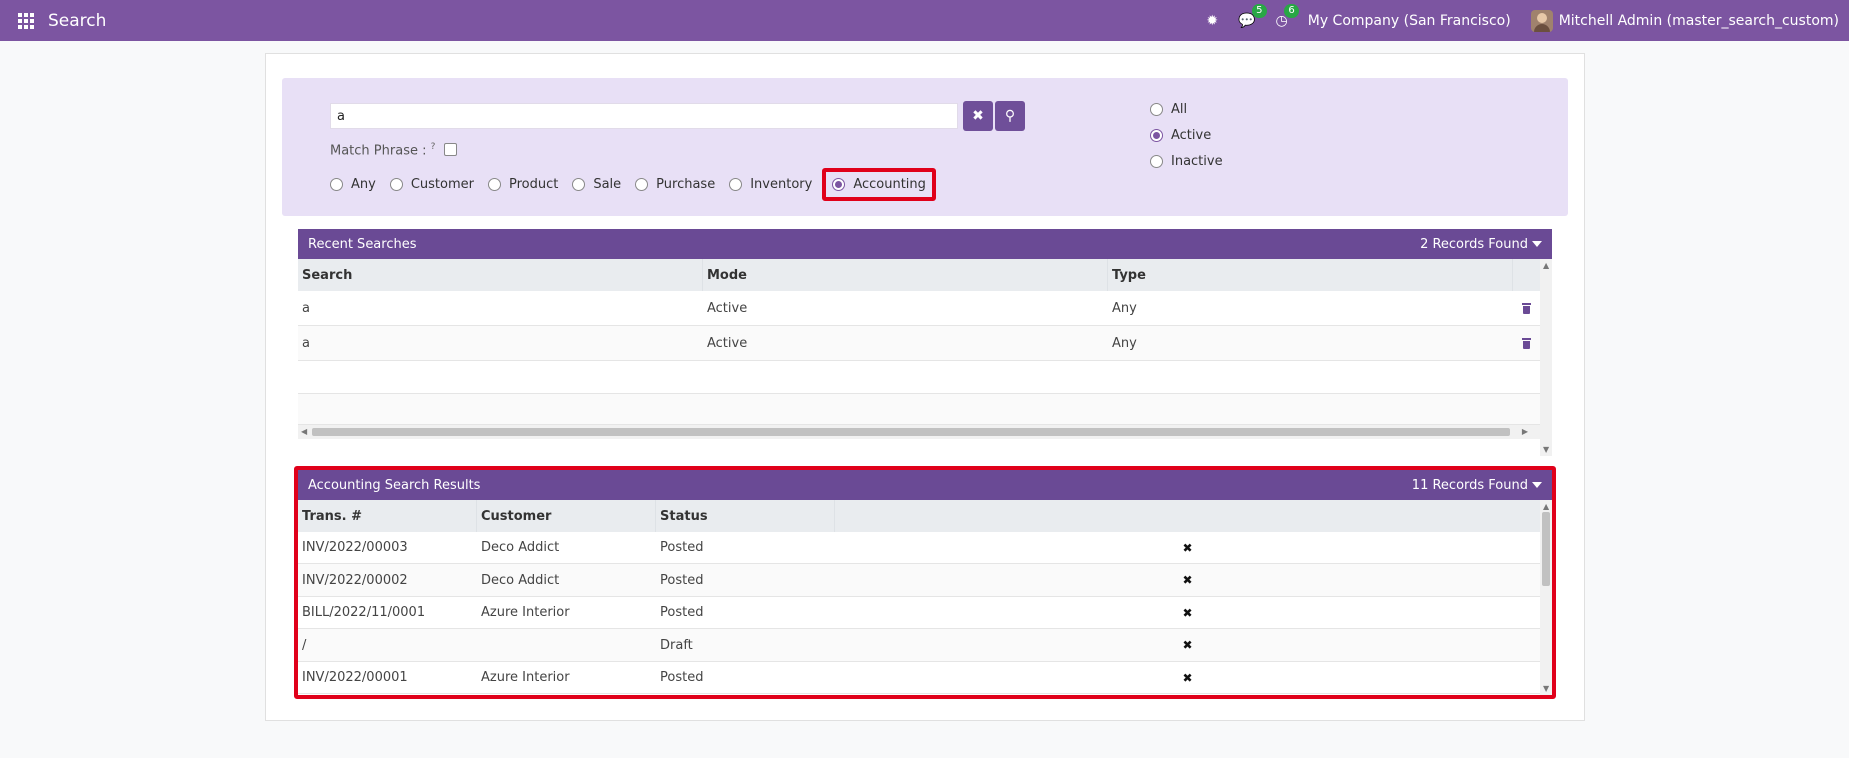 The width and height of the screenshot is (1849, 758). I want to click on table-header: Trans. # Customer Status, so click(919, 516).